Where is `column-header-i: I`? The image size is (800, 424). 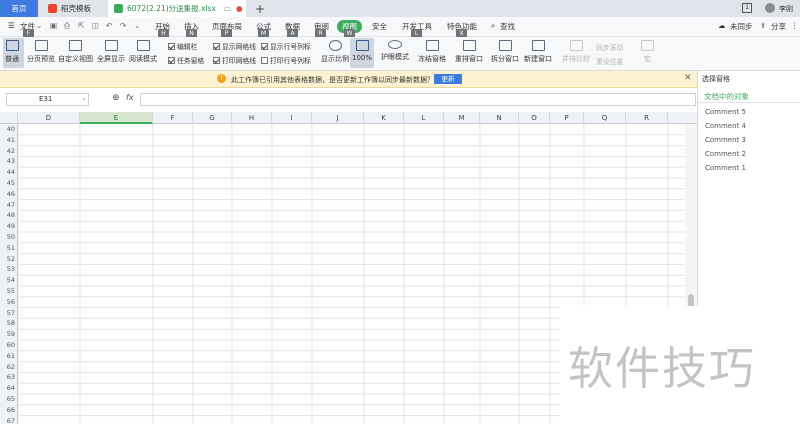 column-header-i: I is located at coordinates (292, 118).